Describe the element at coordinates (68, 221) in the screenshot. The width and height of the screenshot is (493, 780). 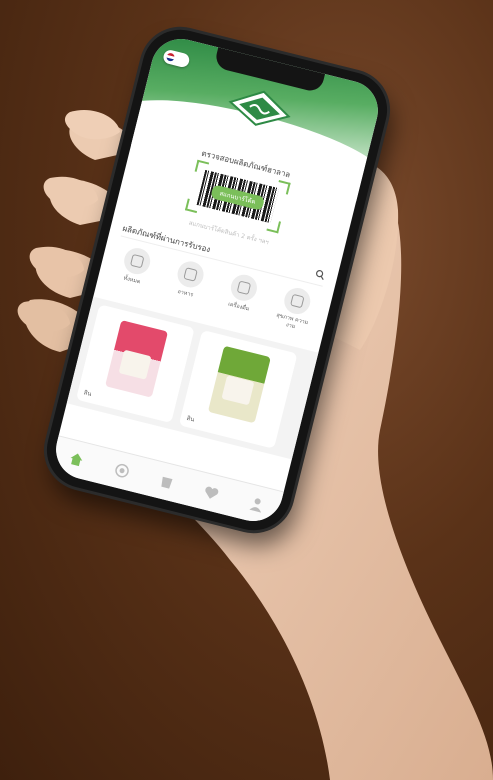
I see `fingers-overlay` at that location.